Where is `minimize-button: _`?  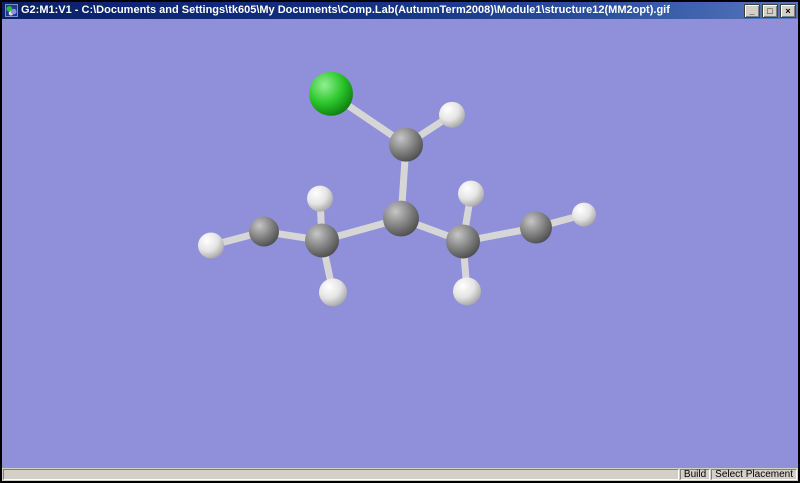 minimize-button: _ is located at coordinates (752, 10).